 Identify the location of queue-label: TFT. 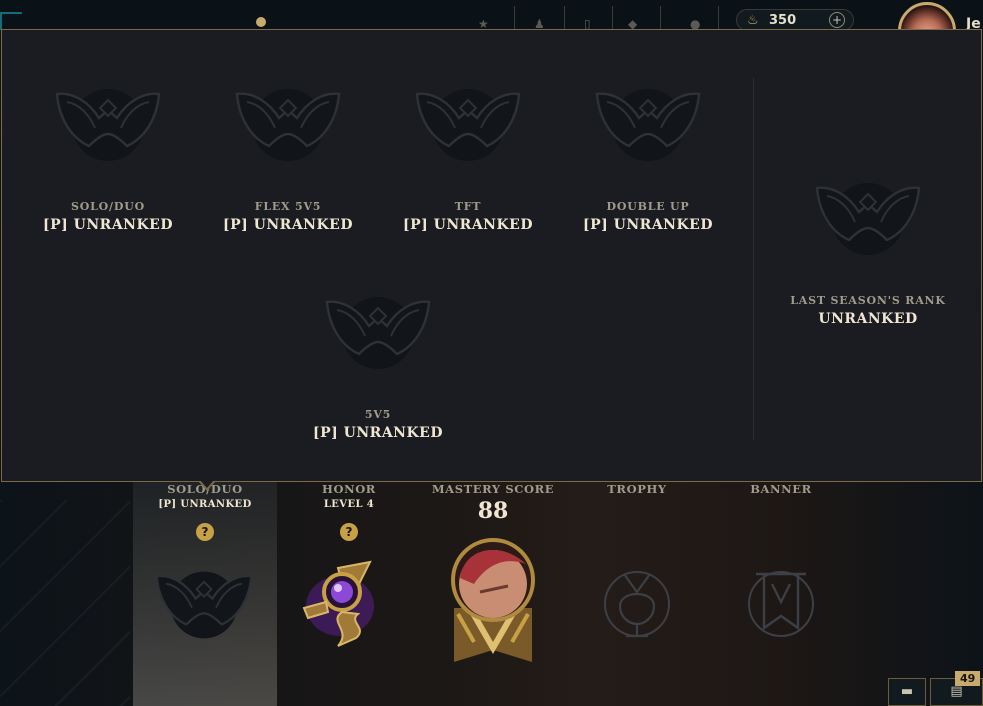
(468, 206).